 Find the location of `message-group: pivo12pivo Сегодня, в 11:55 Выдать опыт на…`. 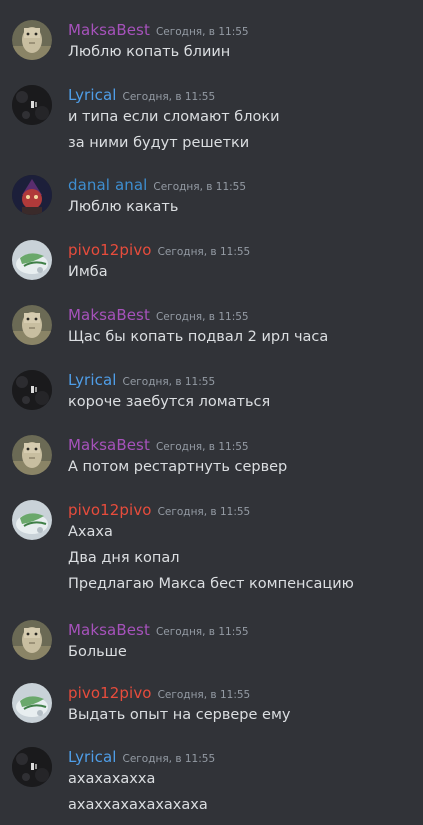

message-group: pivo12pivo Сегодня, в 11:55 Выдать опыт на… is located at coordinates (211, 706).